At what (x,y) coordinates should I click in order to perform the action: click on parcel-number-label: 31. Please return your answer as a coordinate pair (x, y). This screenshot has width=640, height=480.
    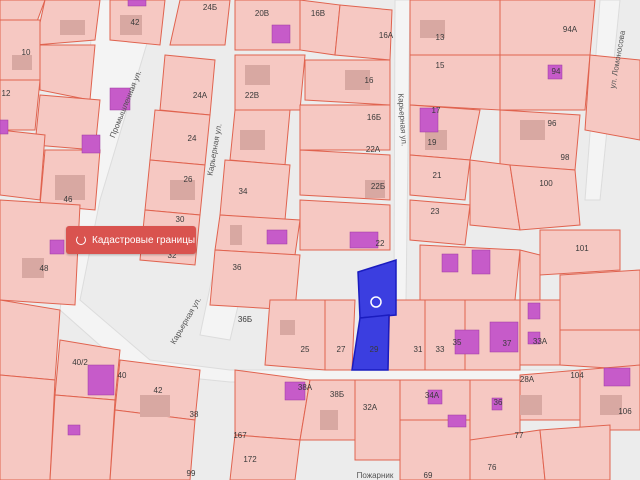
    Looking at the image, I should click on (418, 349).